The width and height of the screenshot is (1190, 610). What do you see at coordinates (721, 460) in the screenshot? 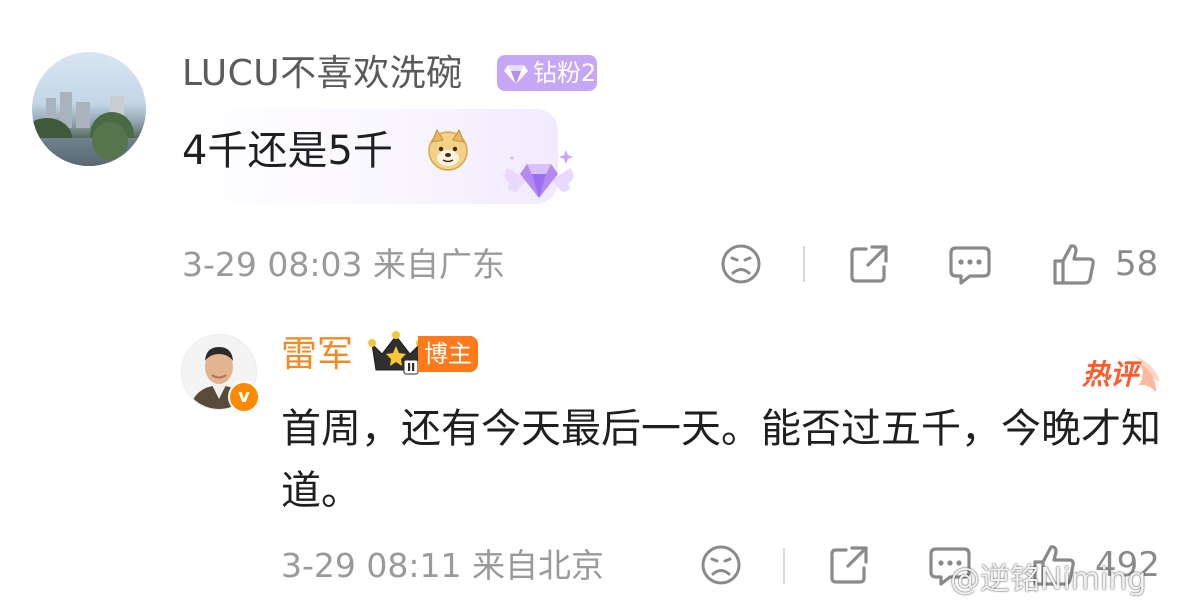
I see `reply-text: 首周，还有今天最后一天。能否过五千，今晚才知道。` at bounding box center [721, 460].